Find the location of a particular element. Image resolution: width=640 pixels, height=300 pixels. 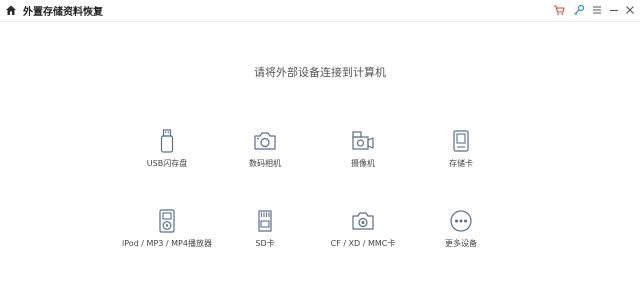

usb-drive-icon is located at coordinates (167, 141).